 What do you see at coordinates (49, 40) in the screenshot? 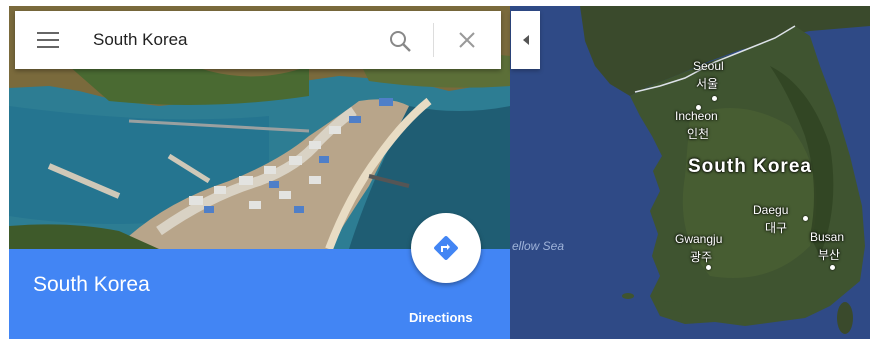
I see `menu-icon` at bounding box center [49, 40].